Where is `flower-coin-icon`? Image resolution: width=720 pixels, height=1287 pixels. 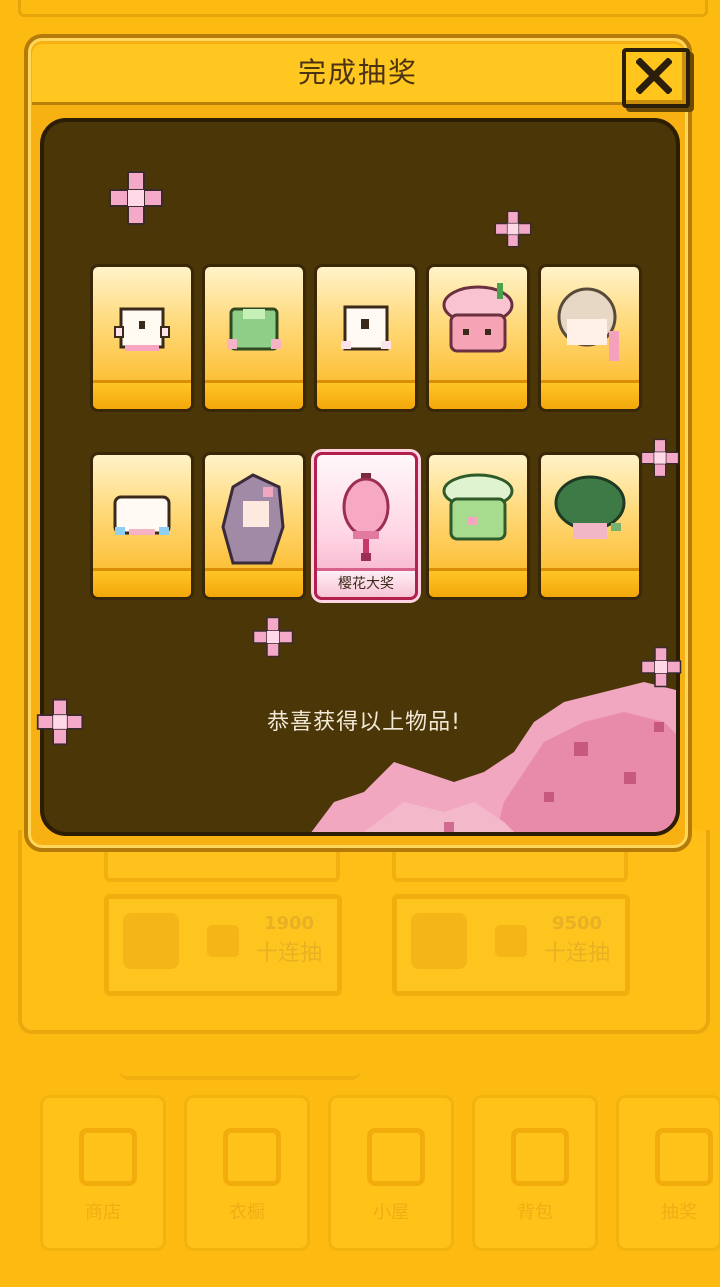
flower-coin-icon is located at coordinates (223, 941).